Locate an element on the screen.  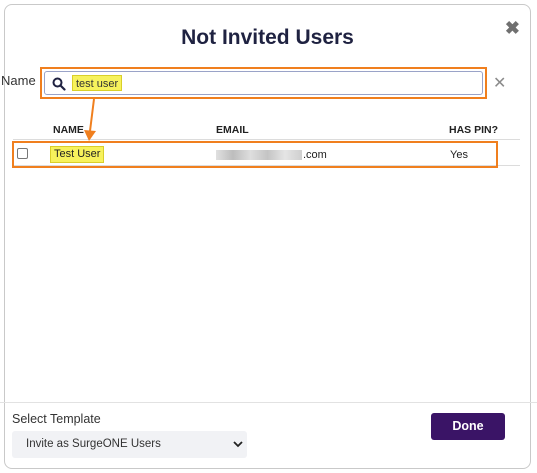
clear-icon: ✕ is located at coordinates (499, 83).